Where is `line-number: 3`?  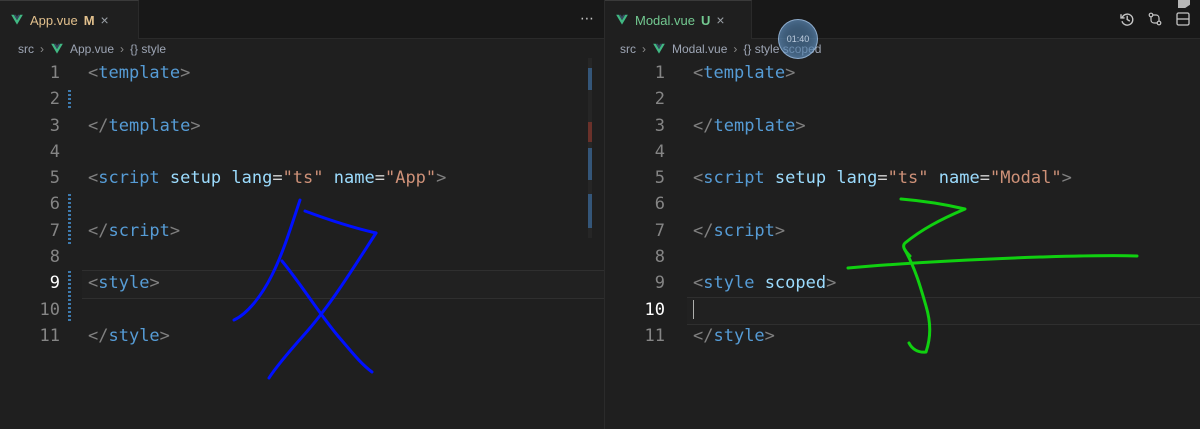 line-number: 3 is located at coordinates (659, 125).